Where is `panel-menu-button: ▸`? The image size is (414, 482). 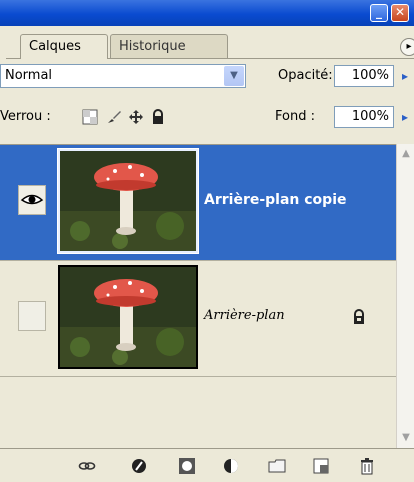 panel-menu-button: ▸ is located at coordinates (407, 47).